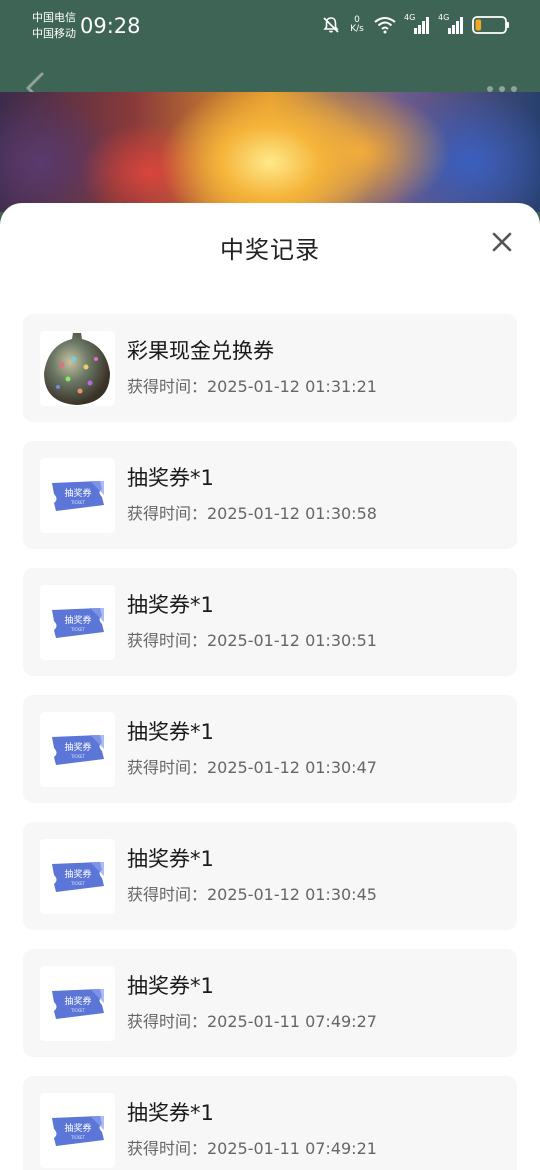 The height and width of the screenshot is (1170, 540). I want to click on prize-time: 获得时间：2025-01-12 01:30:58, so click(252, 513).